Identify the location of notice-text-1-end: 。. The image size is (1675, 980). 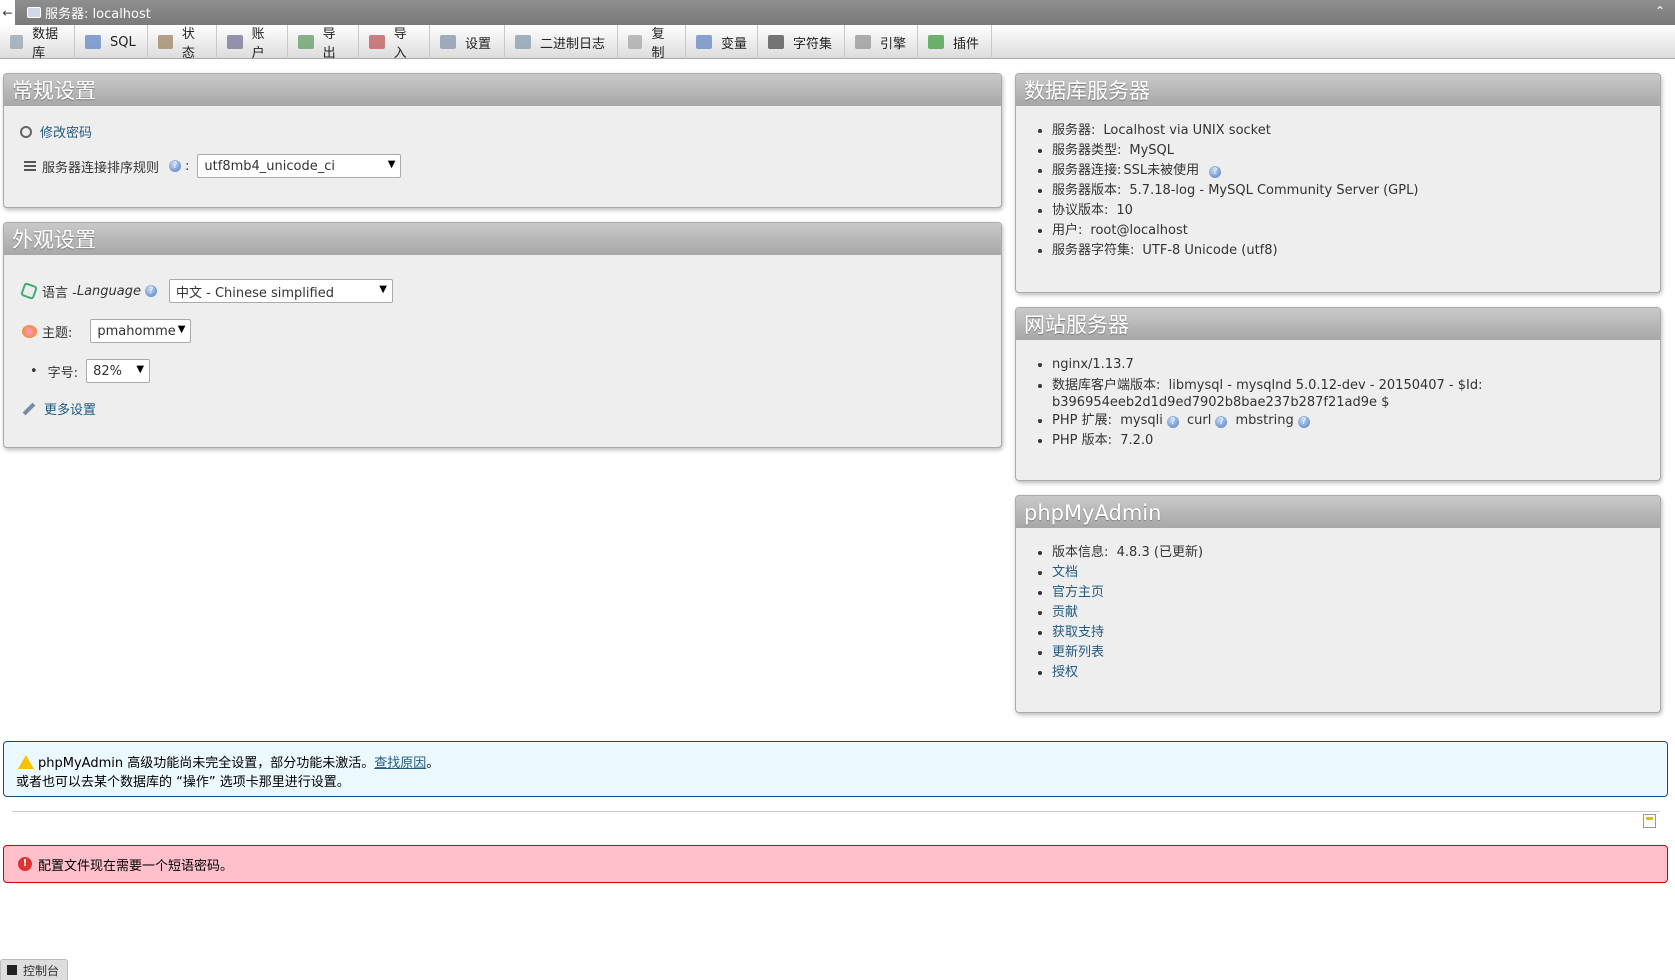
(433, 763).